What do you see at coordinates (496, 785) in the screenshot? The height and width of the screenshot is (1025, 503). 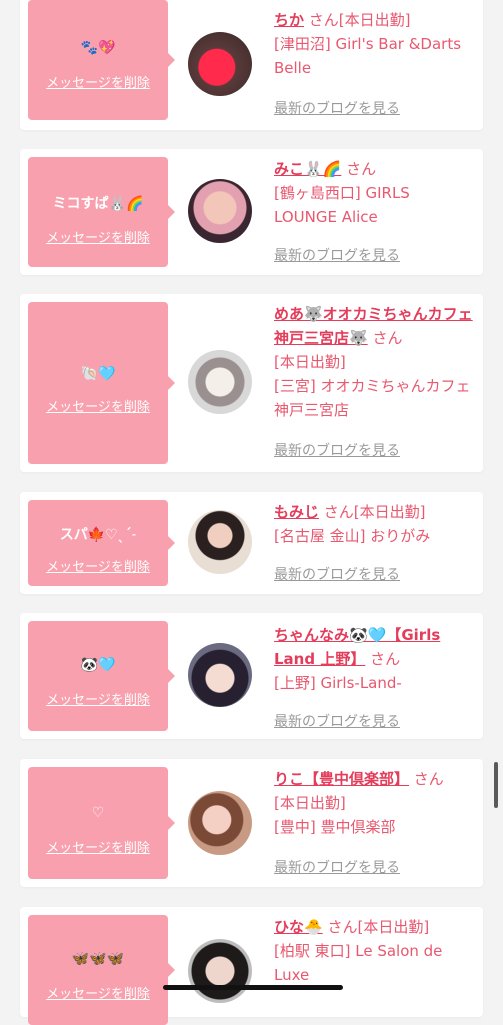 I see `scrollbar` at bounding box center [496, 785].